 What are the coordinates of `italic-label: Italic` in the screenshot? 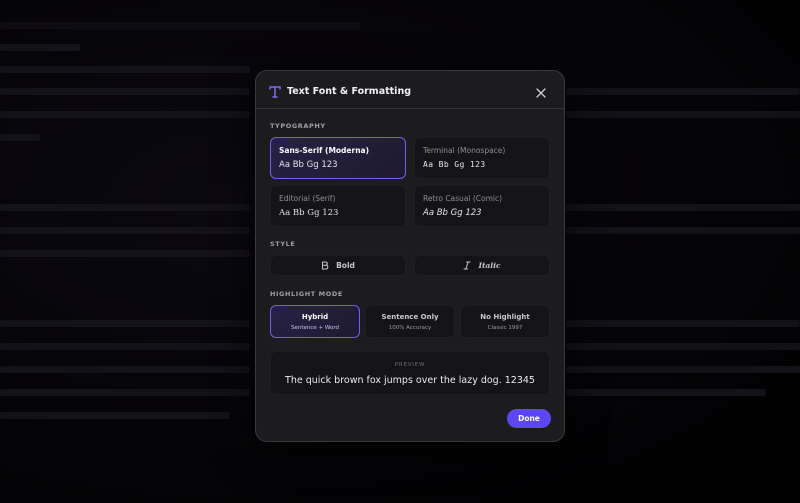 It's located at (489, 265).